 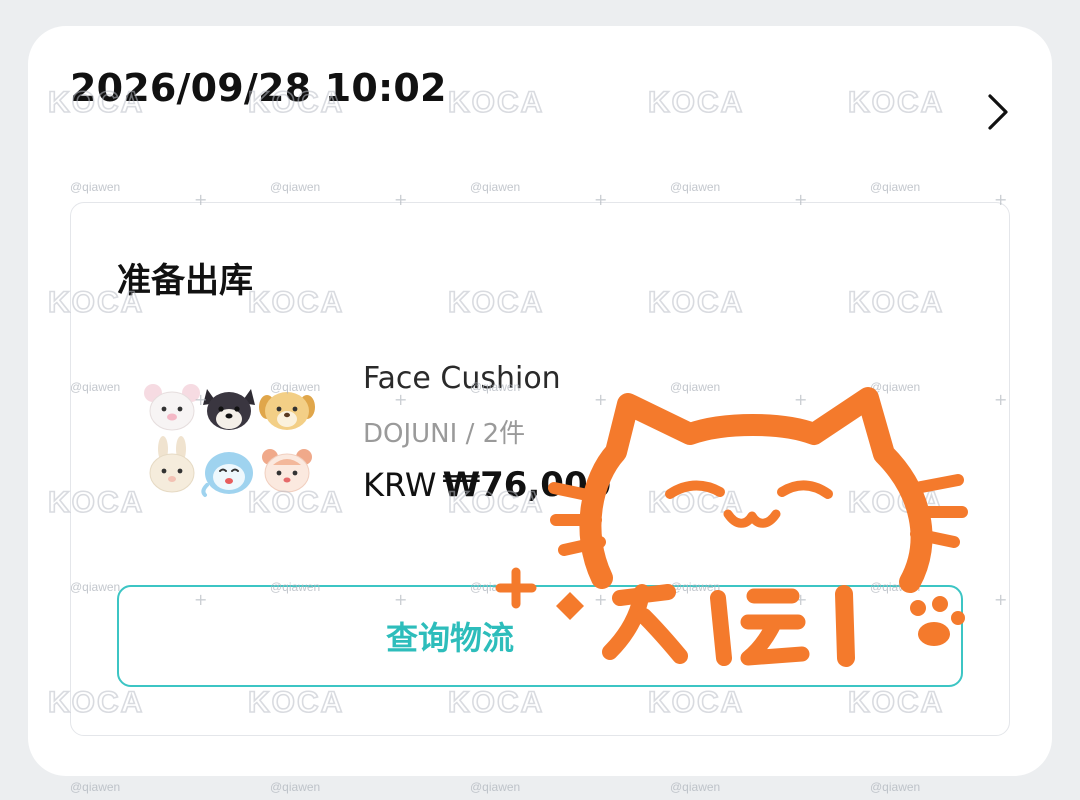 What do you see at coordinates (172, 407) in the screenshot?
I see `mouse-face-icon` at bounding box center [172, 407].